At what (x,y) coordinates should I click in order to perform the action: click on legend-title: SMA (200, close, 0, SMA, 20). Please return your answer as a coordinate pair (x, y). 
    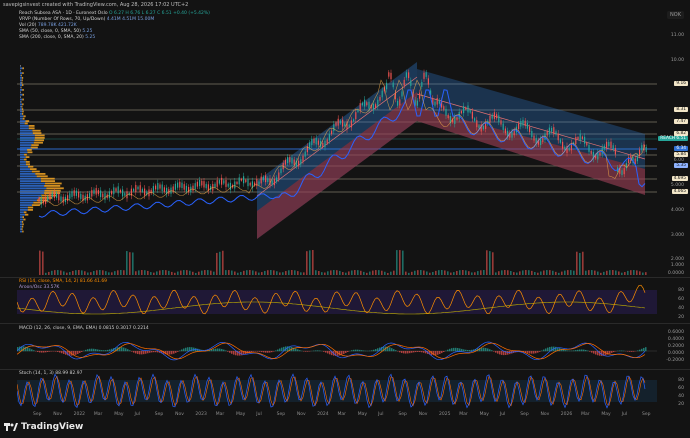
    Looking at the image, I should click on (52, 37).